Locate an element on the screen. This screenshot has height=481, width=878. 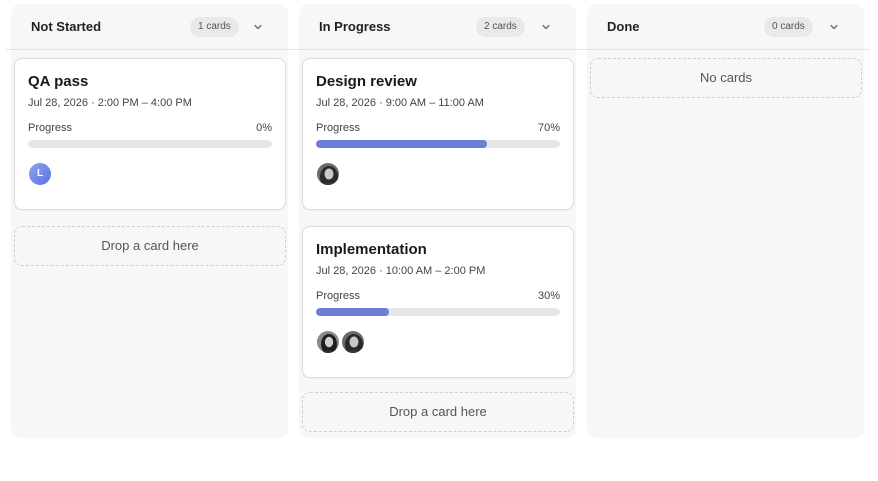
assignee-avatars: L is located at coordinates (40, 174).